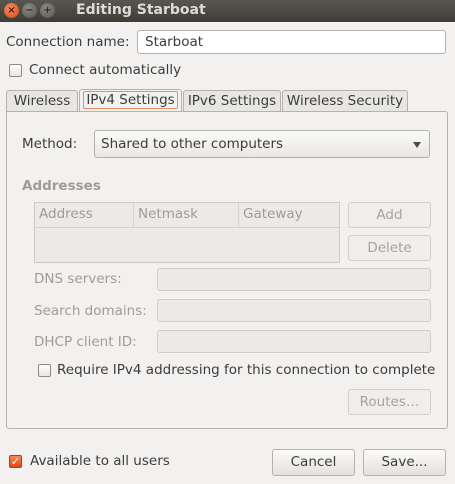  I want to click on dhcp-client-id-input, so click(294, 341).